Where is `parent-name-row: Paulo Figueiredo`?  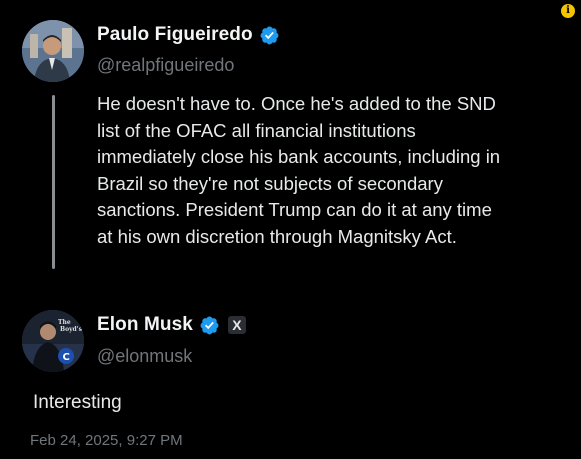 parent-name-row: Paulo Figueiredo is located at coordinates (188, 35).